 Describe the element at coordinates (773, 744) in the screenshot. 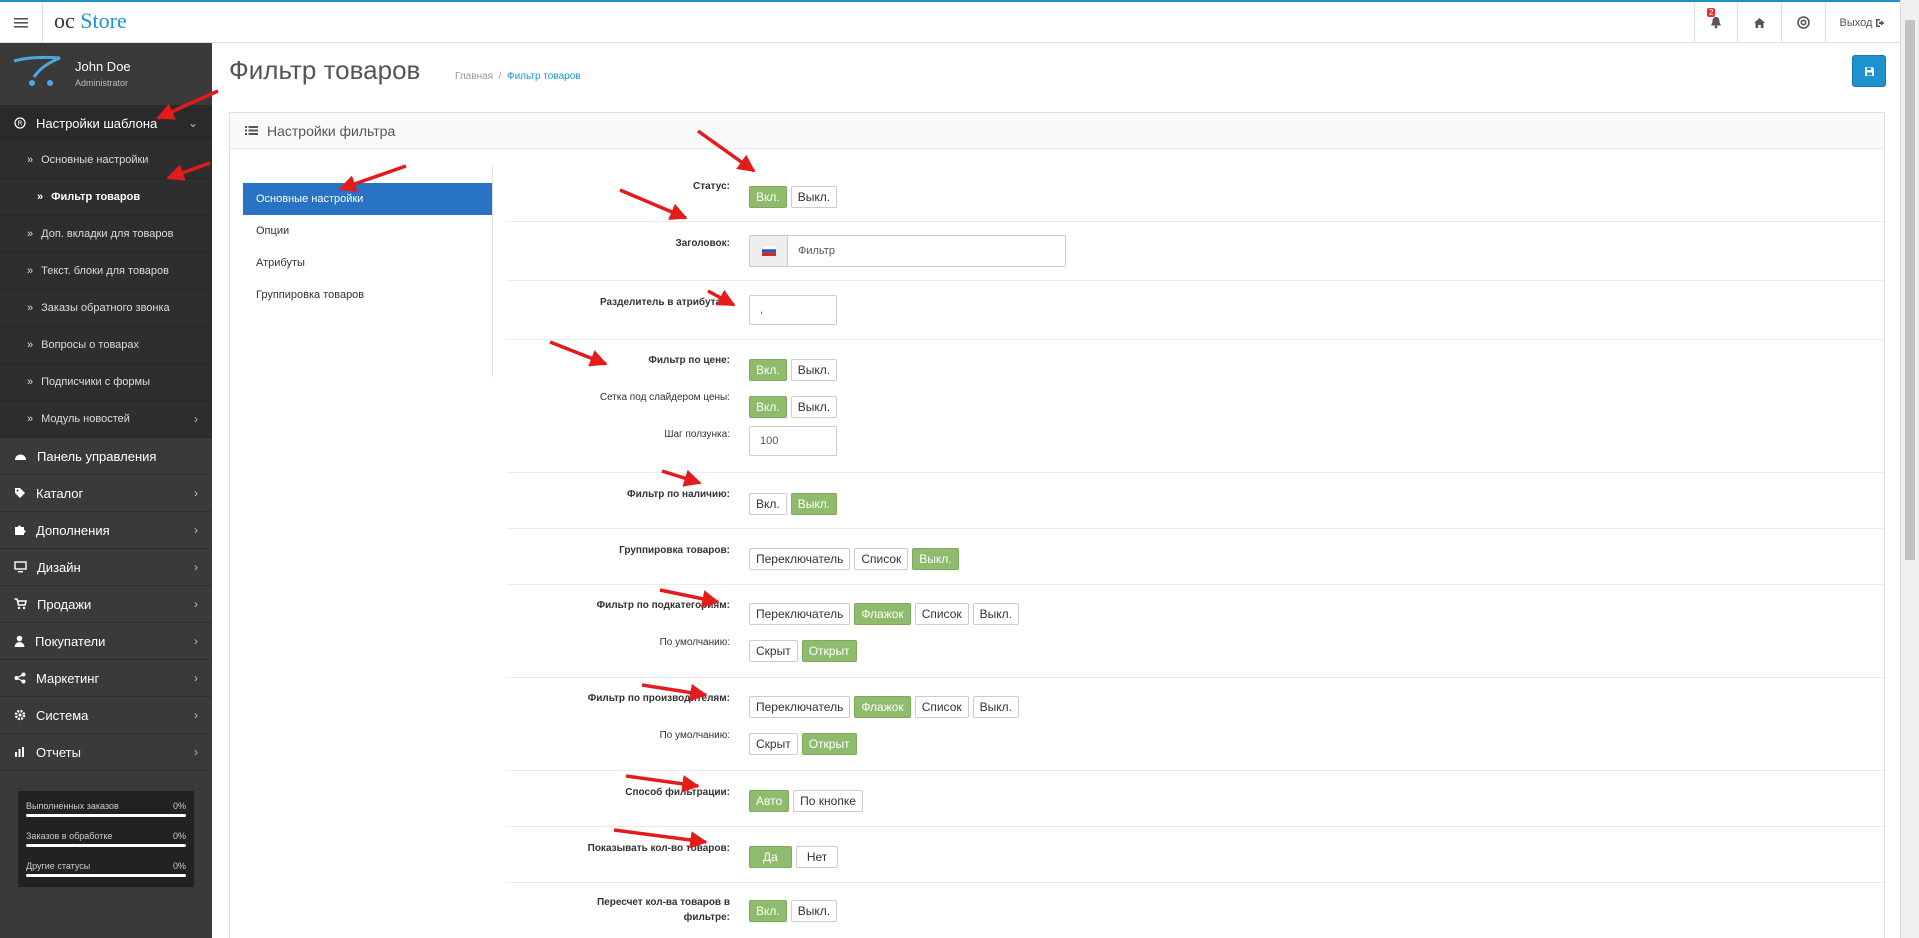

I see `manufacturer-hidden-button: Скрыт` at that location.